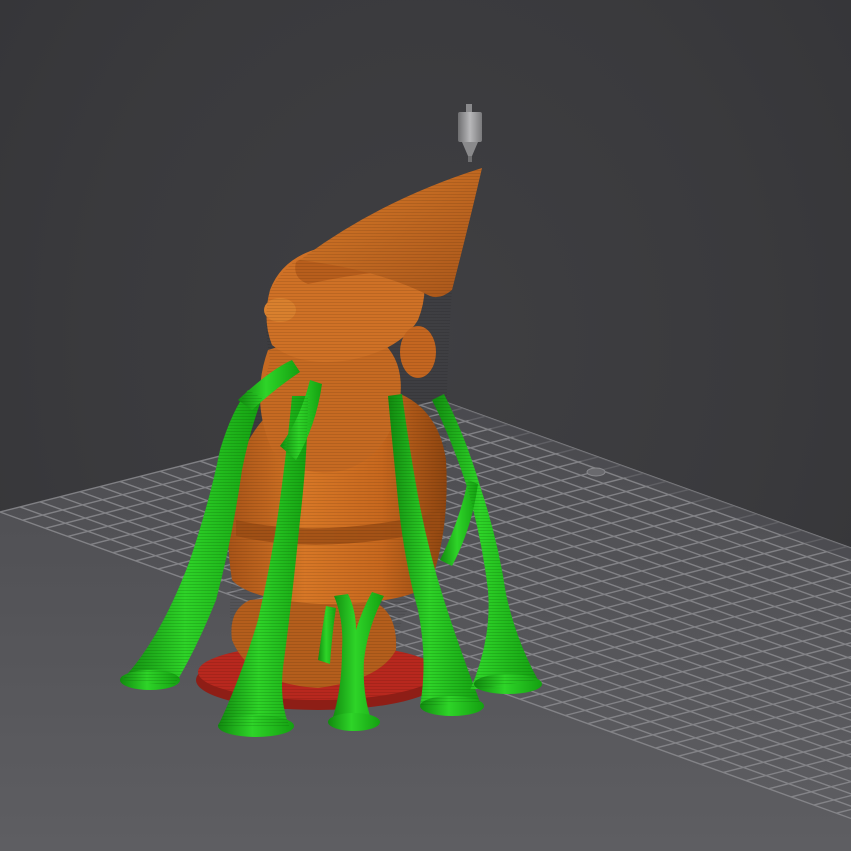 The width and height of the screenshot is (851, 851). What do you see at coordinates (596, 472) in the screenshot?
I see `bed-origin-marker` at bounding box center [596, 472].